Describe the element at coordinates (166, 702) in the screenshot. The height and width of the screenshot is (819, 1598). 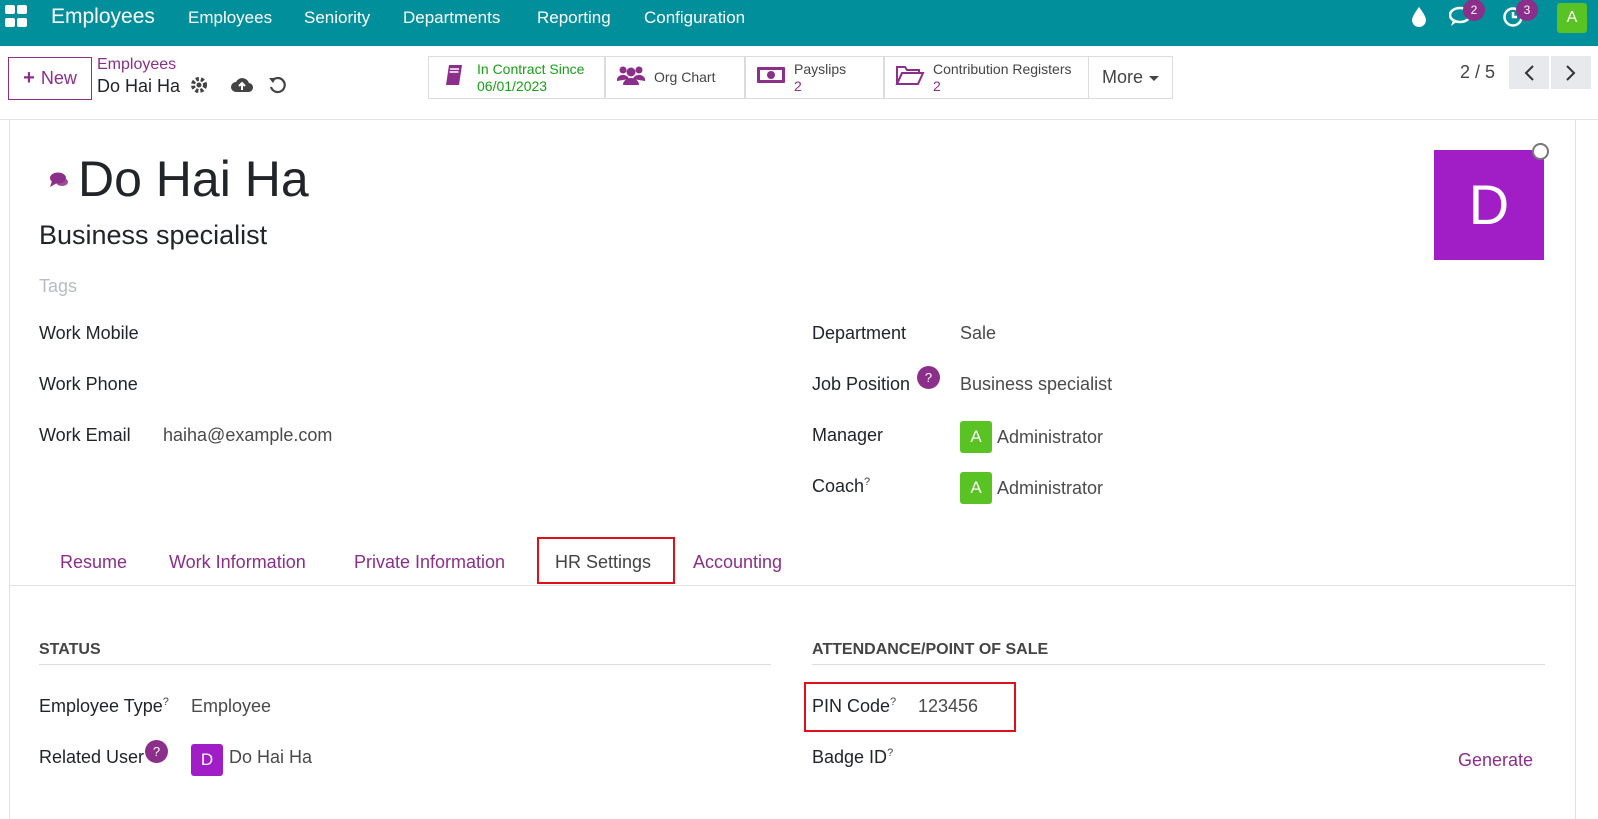
I see `employee-type-help-icon: ?` at that location.